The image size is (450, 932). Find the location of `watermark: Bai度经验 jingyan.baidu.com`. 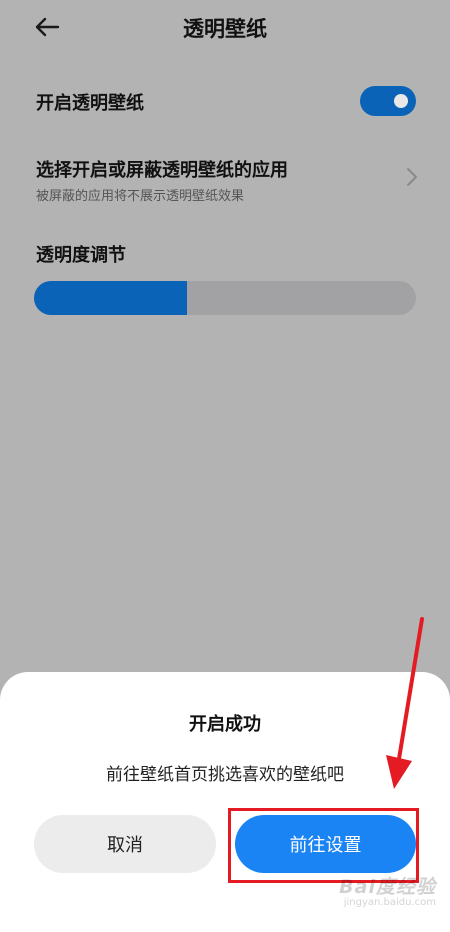

watermark: Bai度经验 jingyan.baidu.com is located at coordinates (387, 890).